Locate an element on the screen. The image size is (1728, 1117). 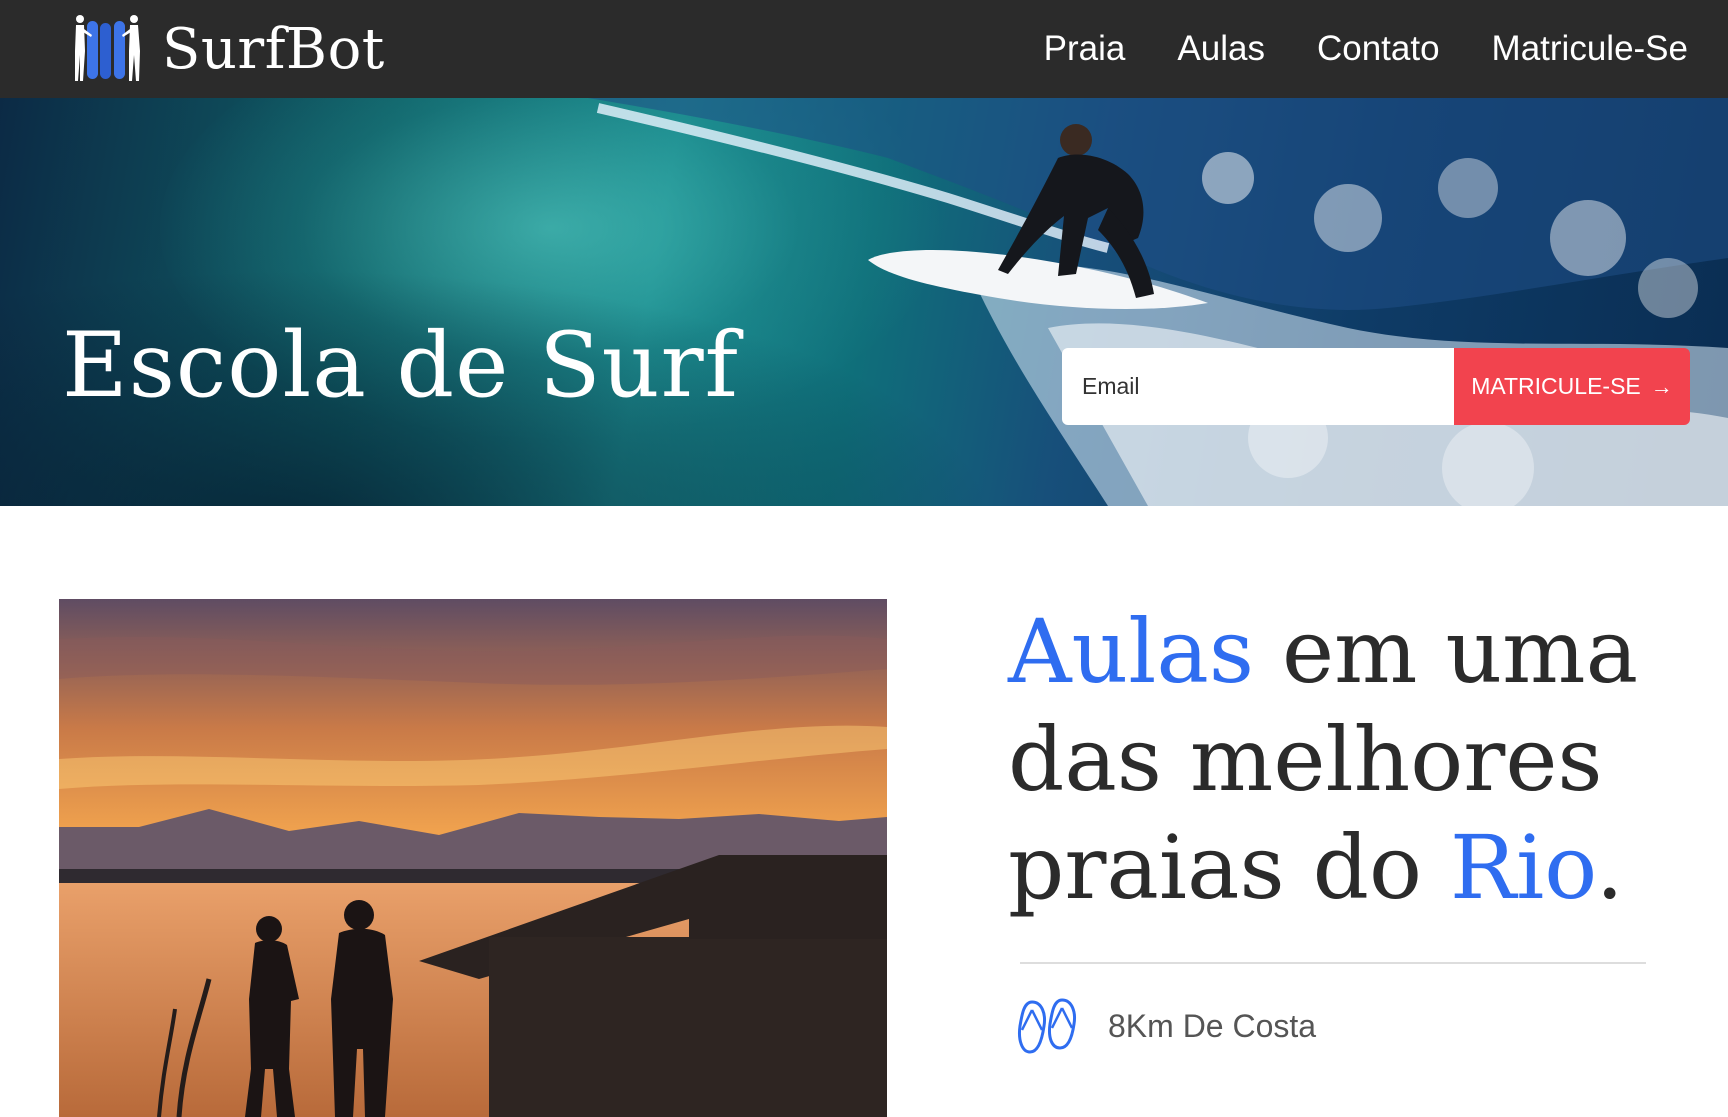
signup-form: MATRICULE-SE → is located at coordinates (1376, 386).